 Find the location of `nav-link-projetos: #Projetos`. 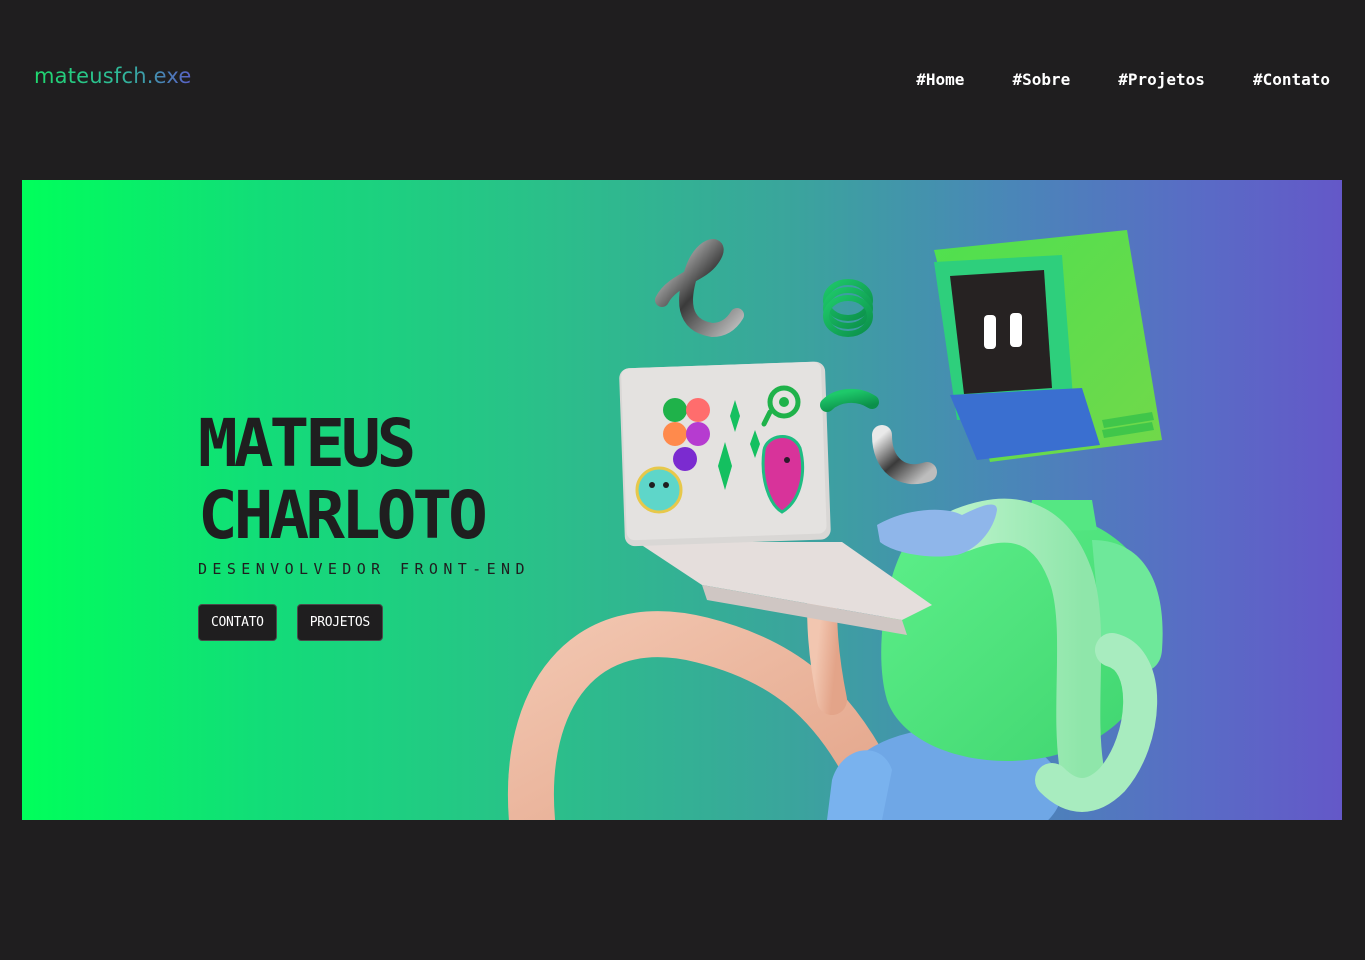

nav-link-projetos: #Projetos is located at coordinates (1161, 79).